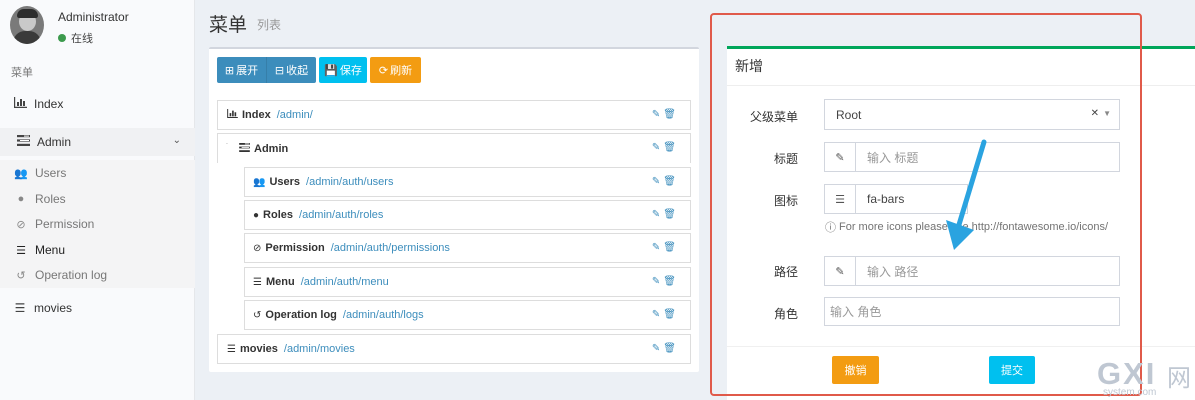 This screenshot has height=400, width=1195. I want to click on tree-item-title: Operation log, so click(301, 315).